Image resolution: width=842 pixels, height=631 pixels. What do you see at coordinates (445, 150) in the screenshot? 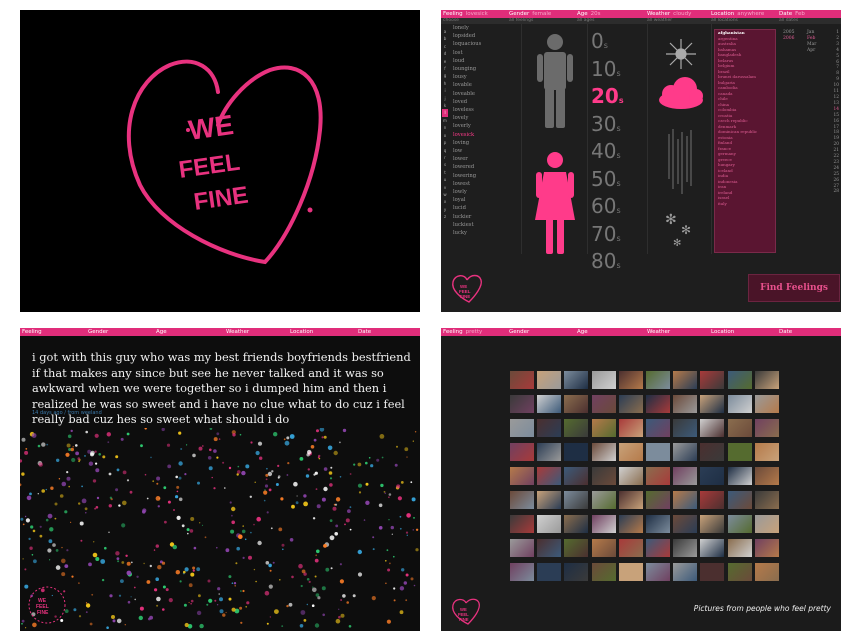
I see `alphabet-letter-q: q` at bounding box center [445, 150].